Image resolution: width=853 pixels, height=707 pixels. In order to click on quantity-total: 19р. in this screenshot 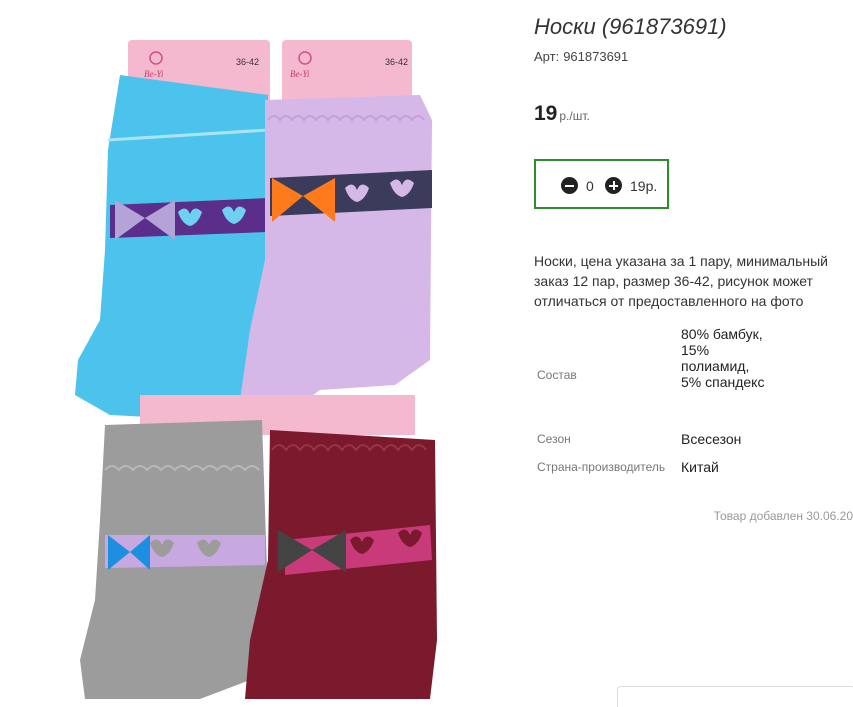, I will do `click(644, 186)`.